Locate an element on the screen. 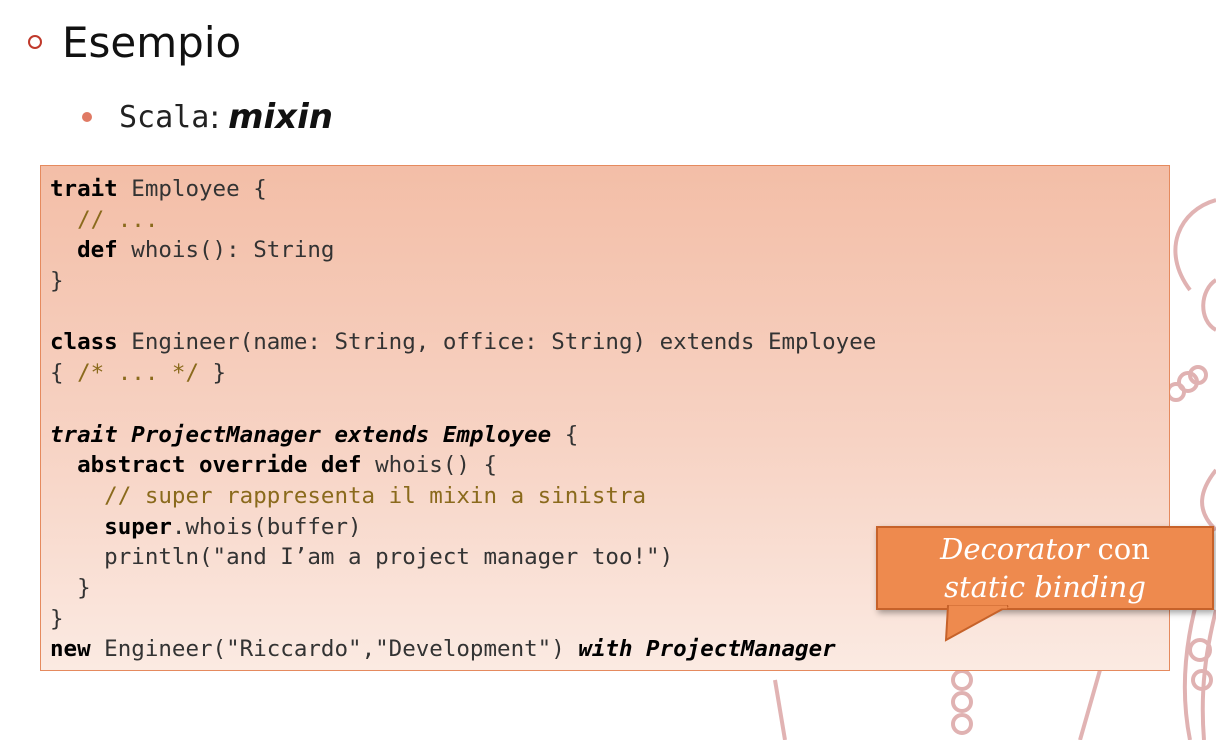 Image resolution: width=1216 pixels, height=740 pixels. code-line-3: def whois(): String is located at coordinates (609, 250).